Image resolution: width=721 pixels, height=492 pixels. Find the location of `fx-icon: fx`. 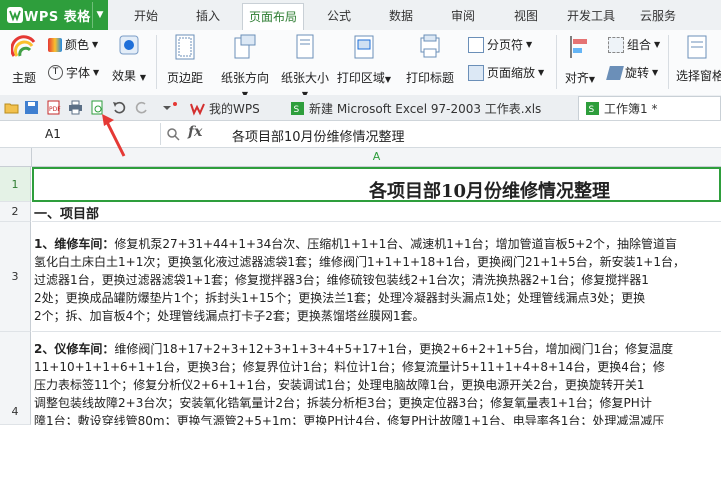

fx-icon: fx is located at coordinates (195, 132).